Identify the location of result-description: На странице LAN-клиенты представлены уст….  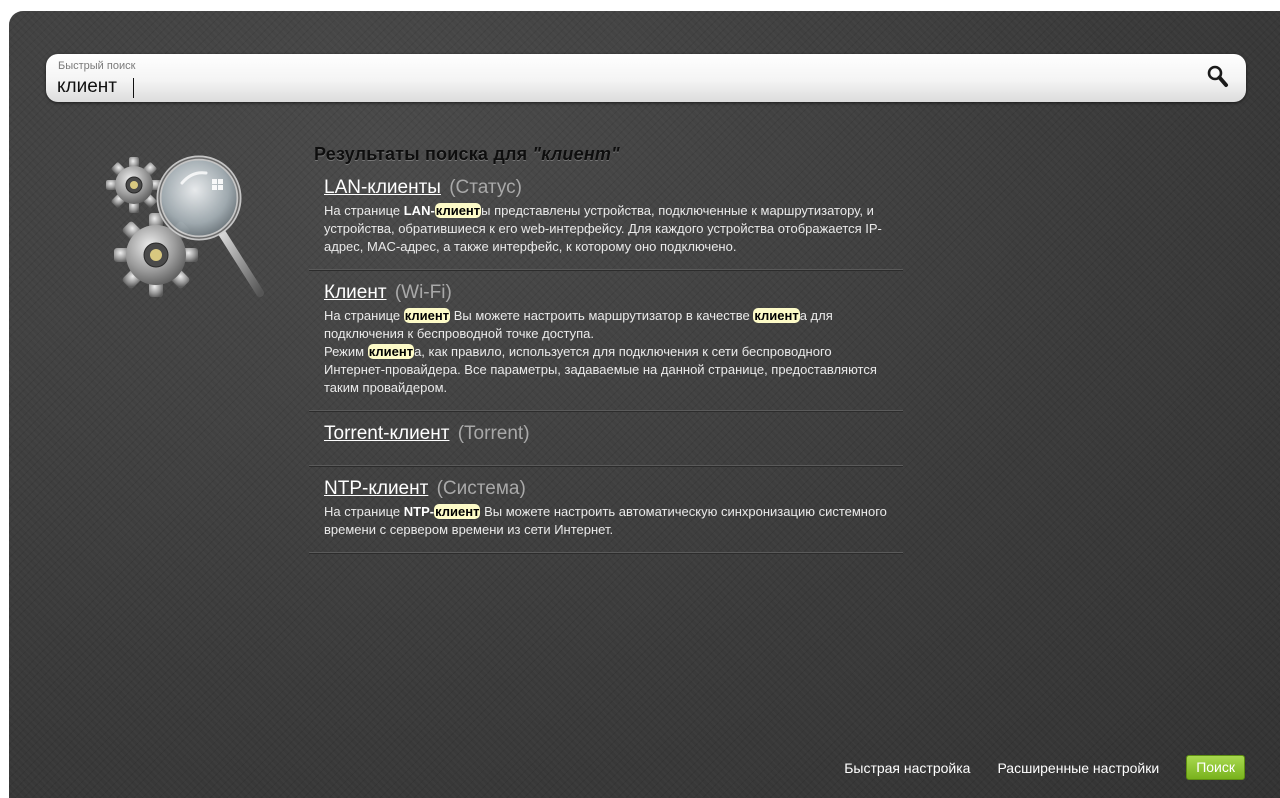
(606, 229).